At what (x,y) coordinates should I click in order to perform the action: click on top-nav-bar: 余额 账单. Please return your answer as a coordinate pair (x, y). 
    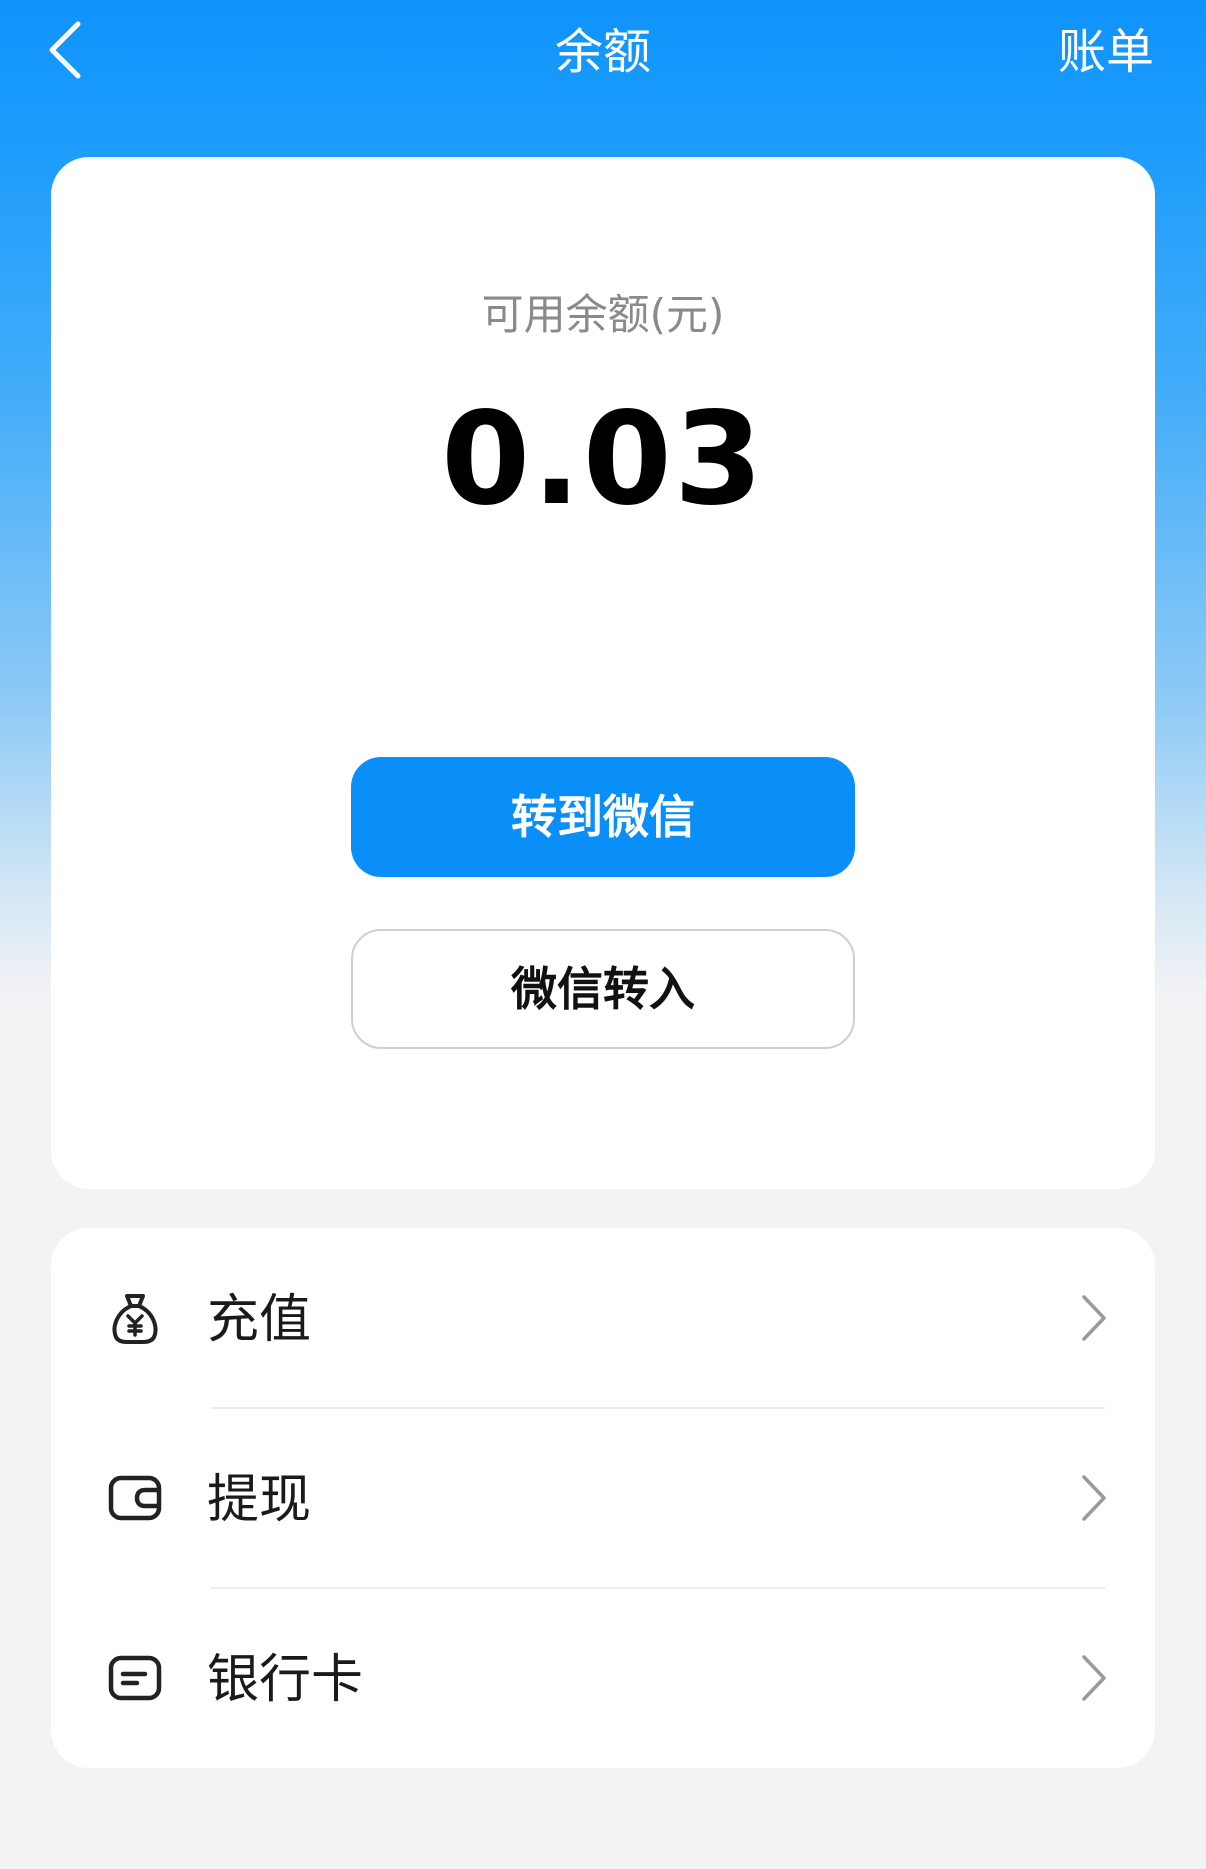
    Looking at the image, I should click on (603, 55).